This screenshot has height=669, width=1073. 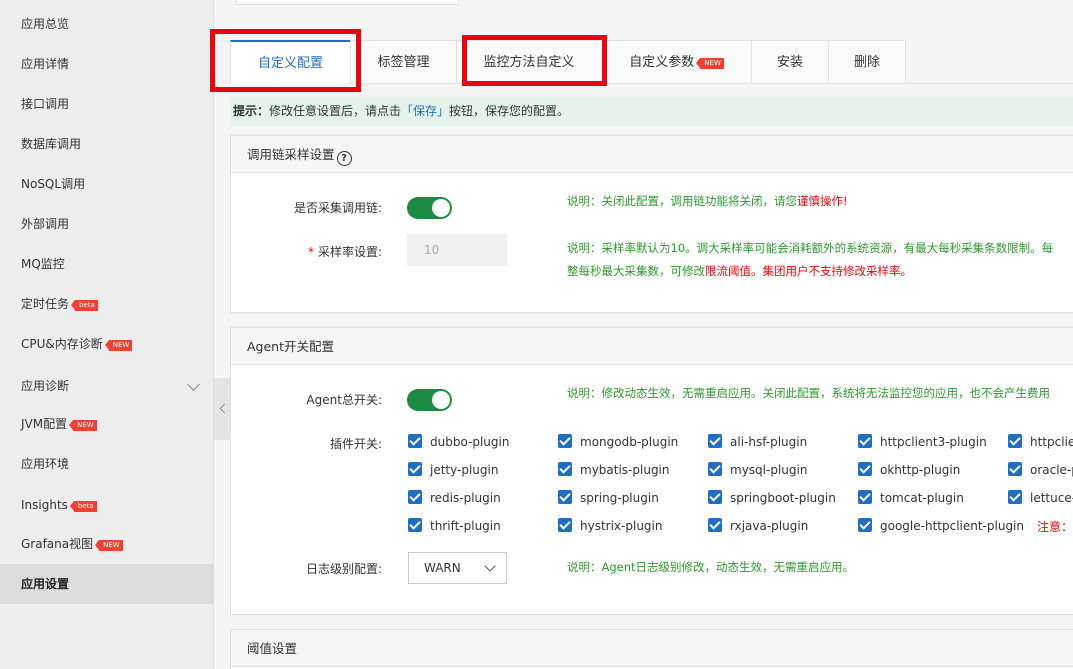 I want to click on top-search-box, so click(x=347, y=2).